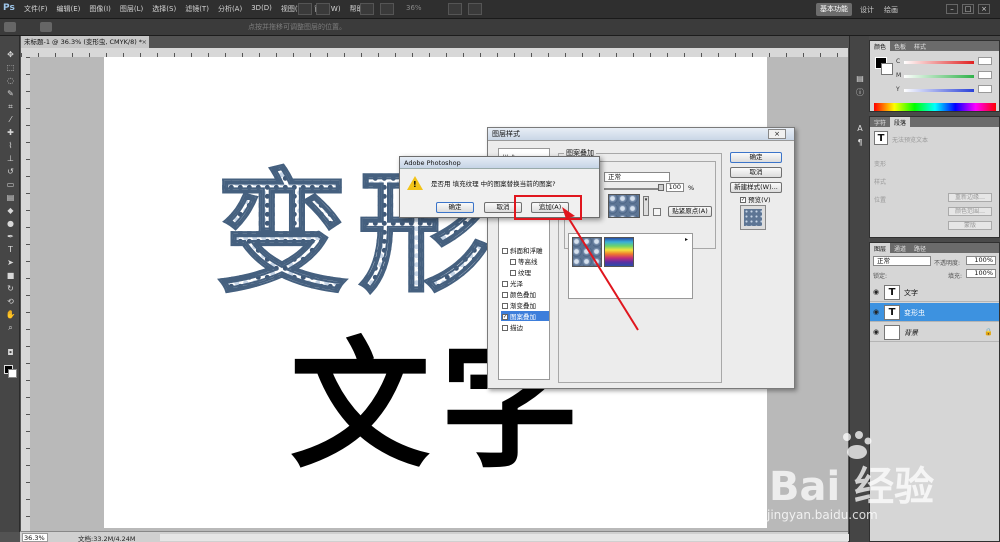 The height and width of the screenshot is (542, 1000). I want to click on eraser-tool-icon: ▭, so click(10, 184).